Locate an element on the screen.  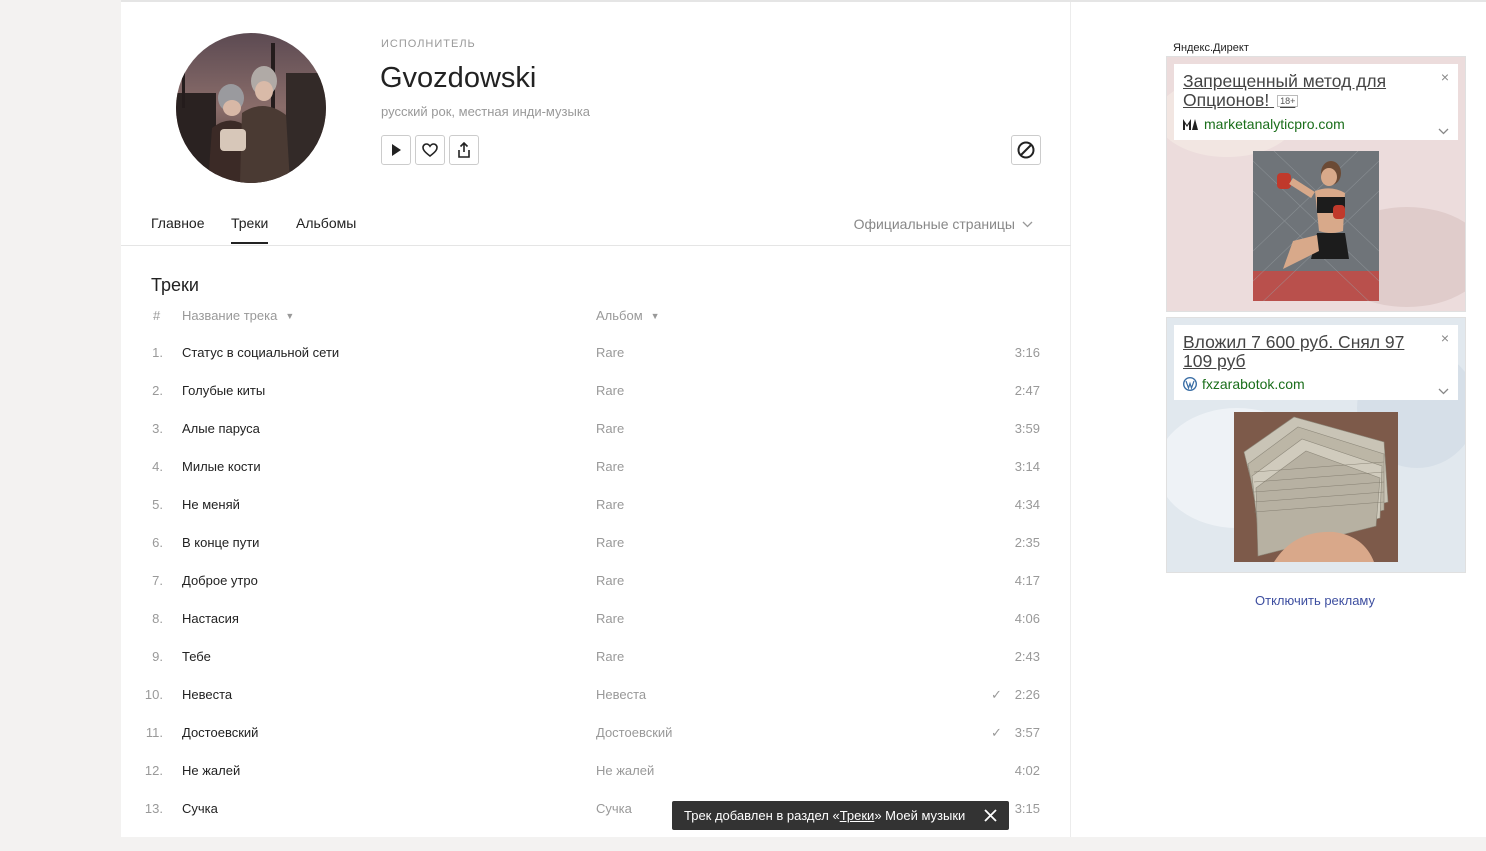
track-duration: 3:14 is located at coordinates (1027, 466).